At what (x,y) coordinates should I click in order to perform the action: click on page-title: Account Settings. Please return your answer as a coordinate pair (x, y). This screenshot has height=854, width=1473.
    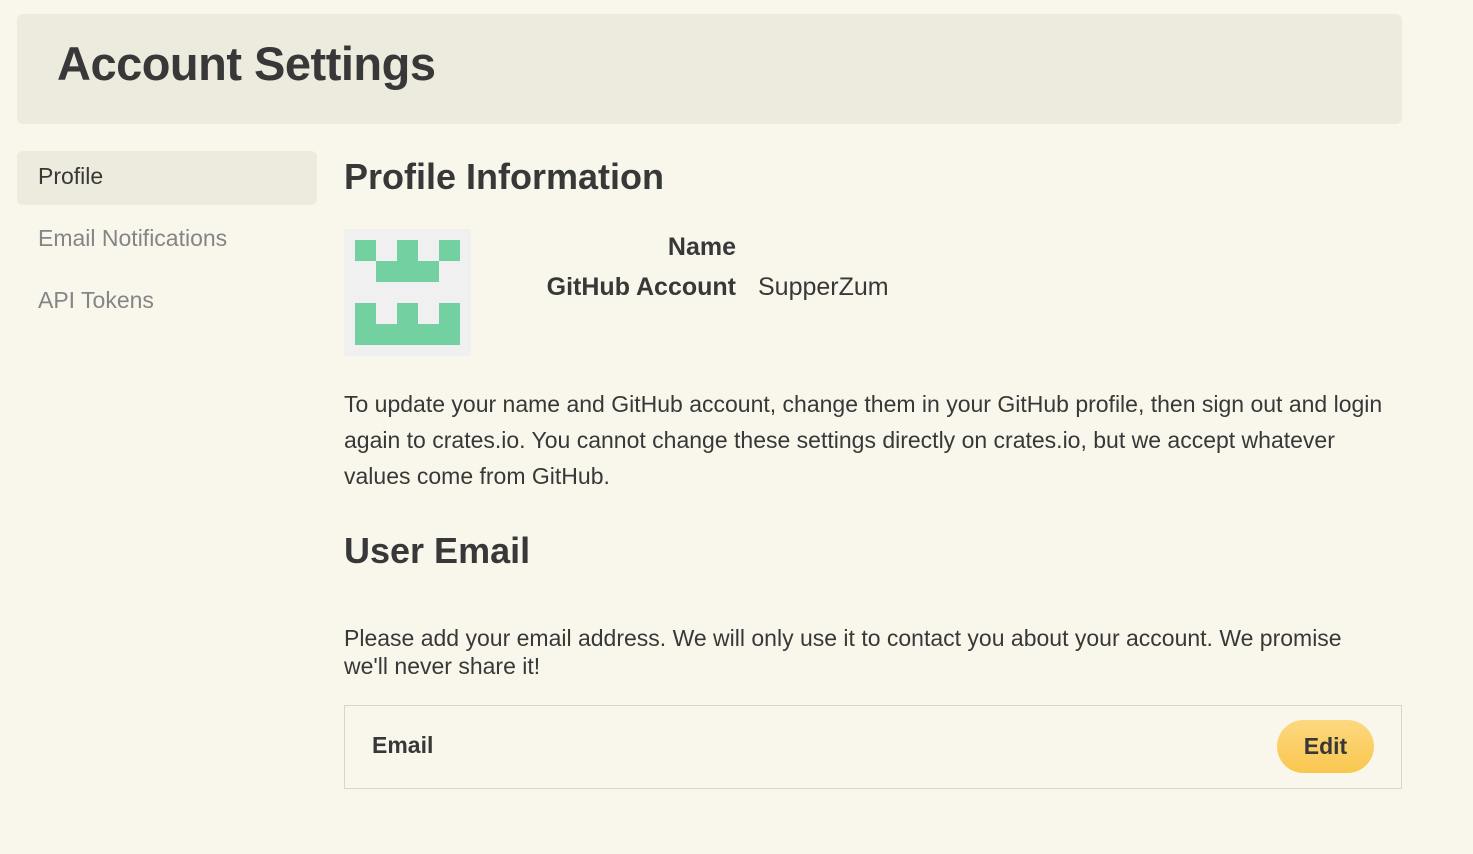
    Looking at the image, I should click on (246, 63).